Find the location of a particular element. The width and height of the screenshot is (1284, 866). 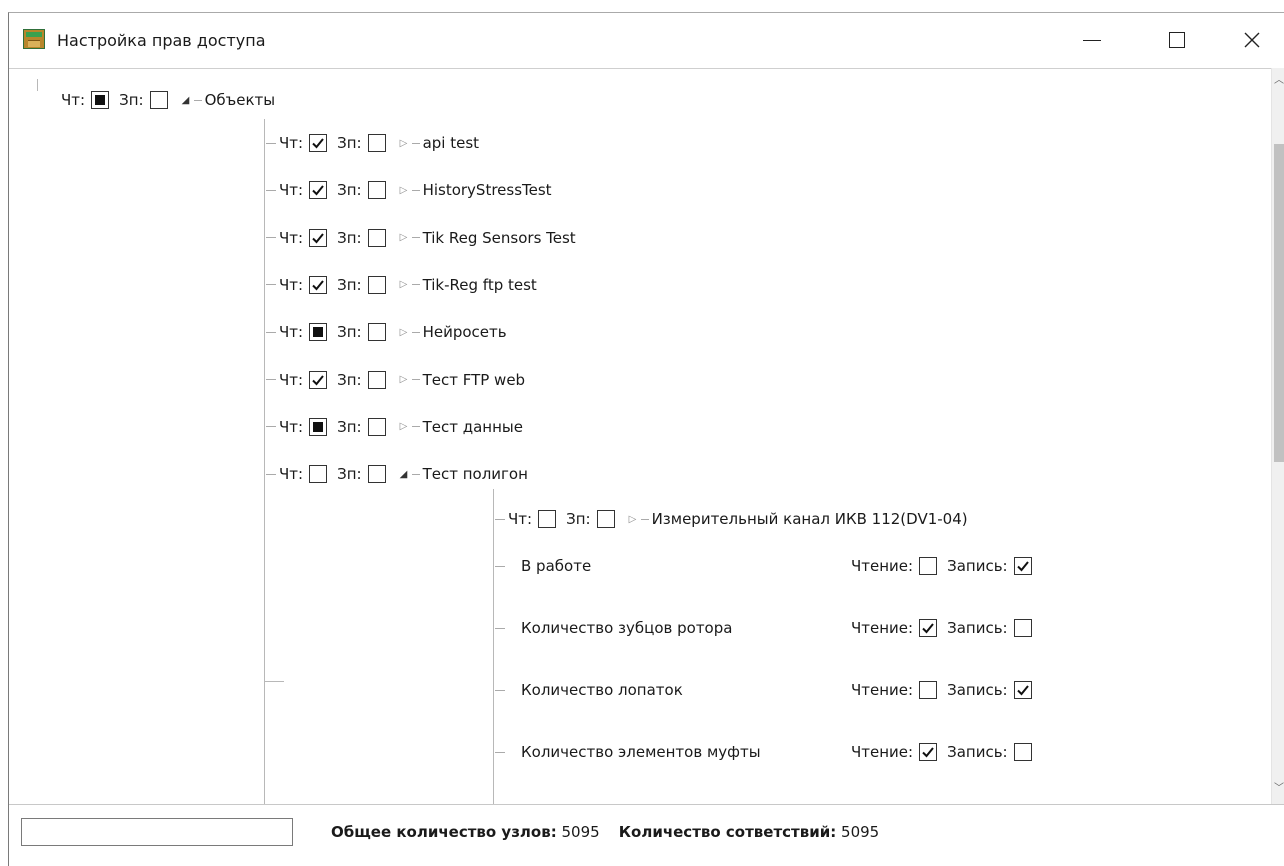

property-node: В работе Чтение: Запись: is located at coordinates (768, 566).